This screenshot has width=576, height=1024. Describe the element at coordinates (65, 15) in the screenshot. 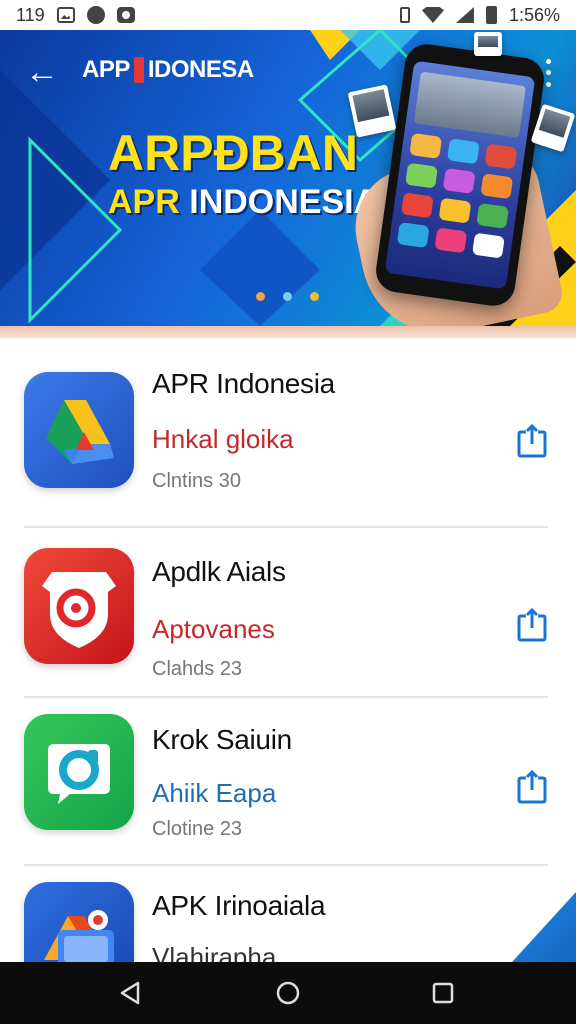

I see `gallery-icon` at that location.